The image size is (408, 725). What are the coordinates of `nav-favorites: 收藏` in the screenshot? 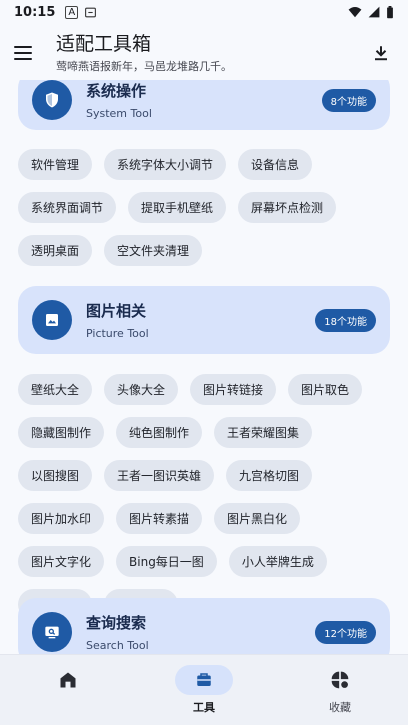 It's located at (340, 690).